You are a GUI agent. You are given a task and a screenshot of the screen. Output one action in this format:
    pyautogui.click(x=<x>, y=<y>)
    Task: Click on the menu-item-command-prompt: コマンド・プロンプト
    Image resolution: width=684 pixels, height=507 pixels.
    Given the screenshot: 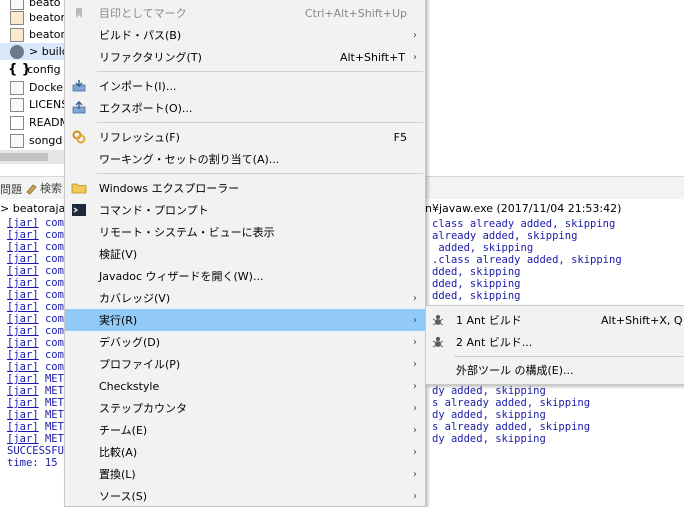 What is the action you would take?
    pyautogui.click(x=245, y=210)
    